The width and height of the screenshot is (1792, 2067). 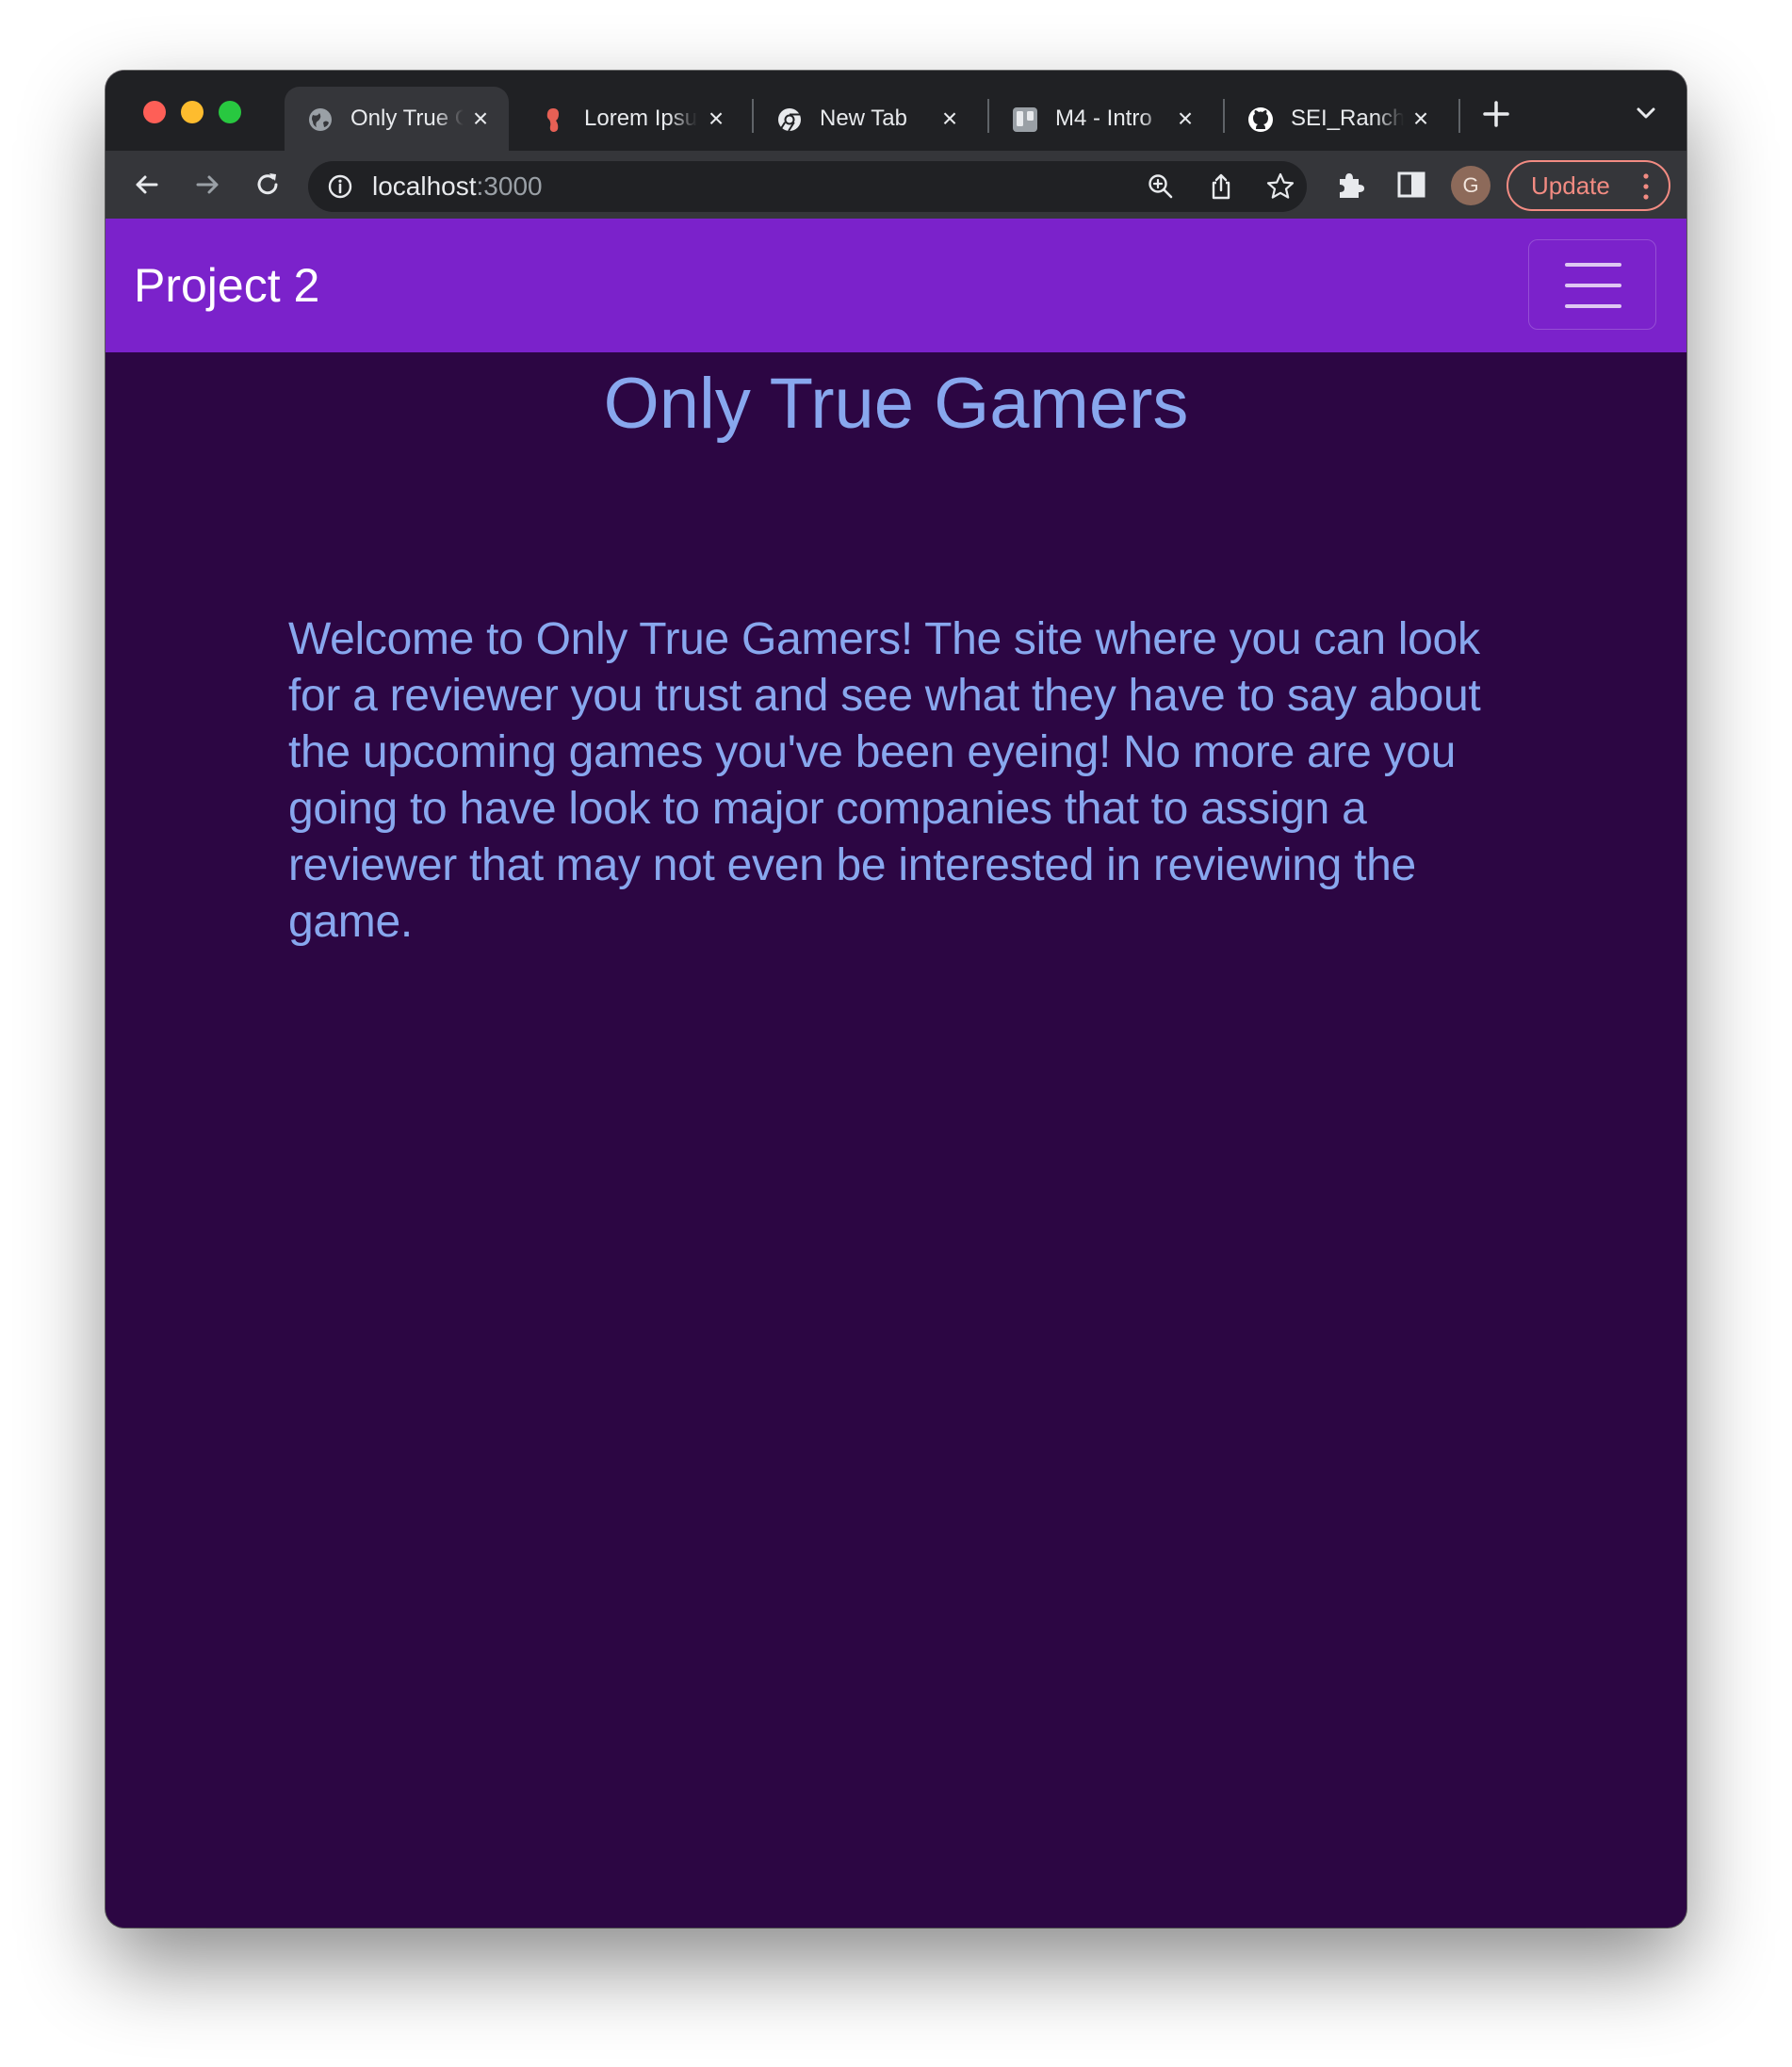 I want to click on tab-lorem-ipsum: Lorem Ipsum ×, so click(x=630, y=119).